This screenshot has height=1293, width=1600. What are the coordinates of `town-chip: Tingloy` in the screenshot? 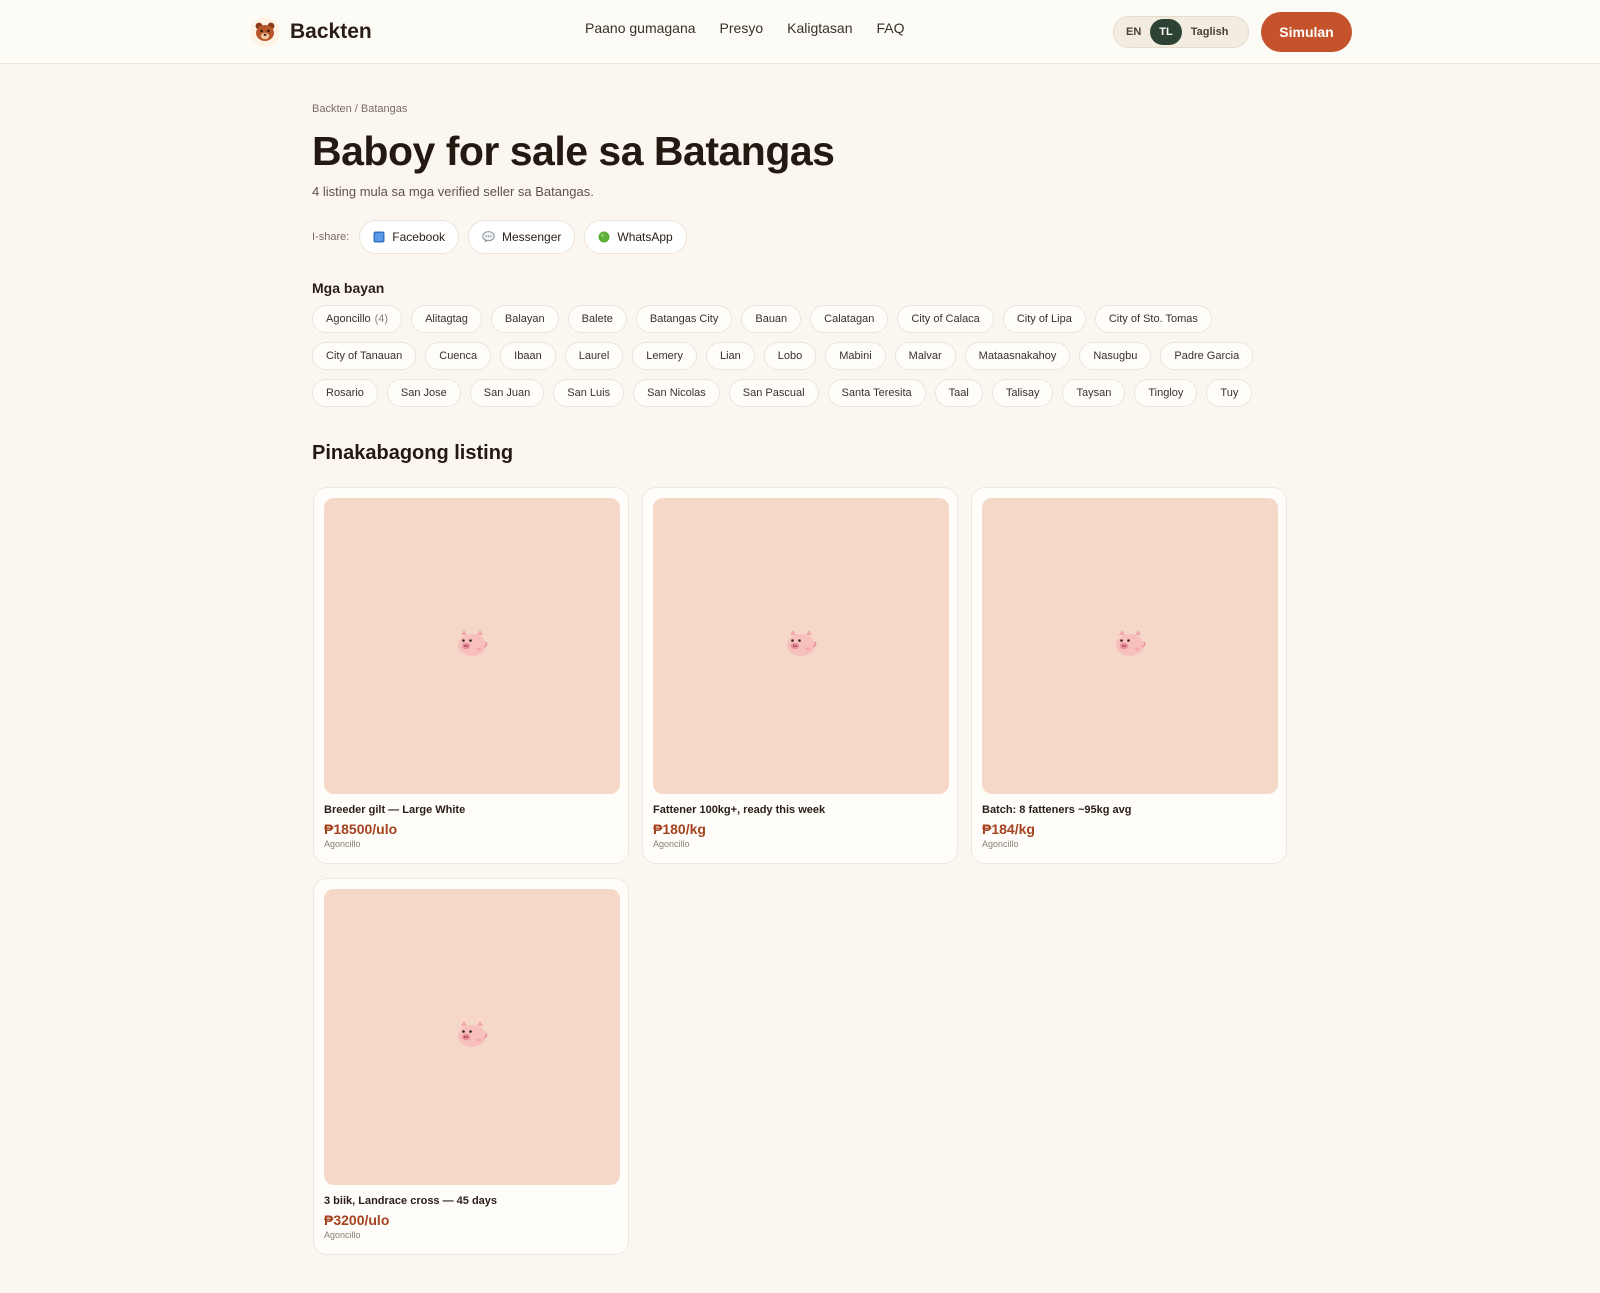 It's located at (1166, 393).